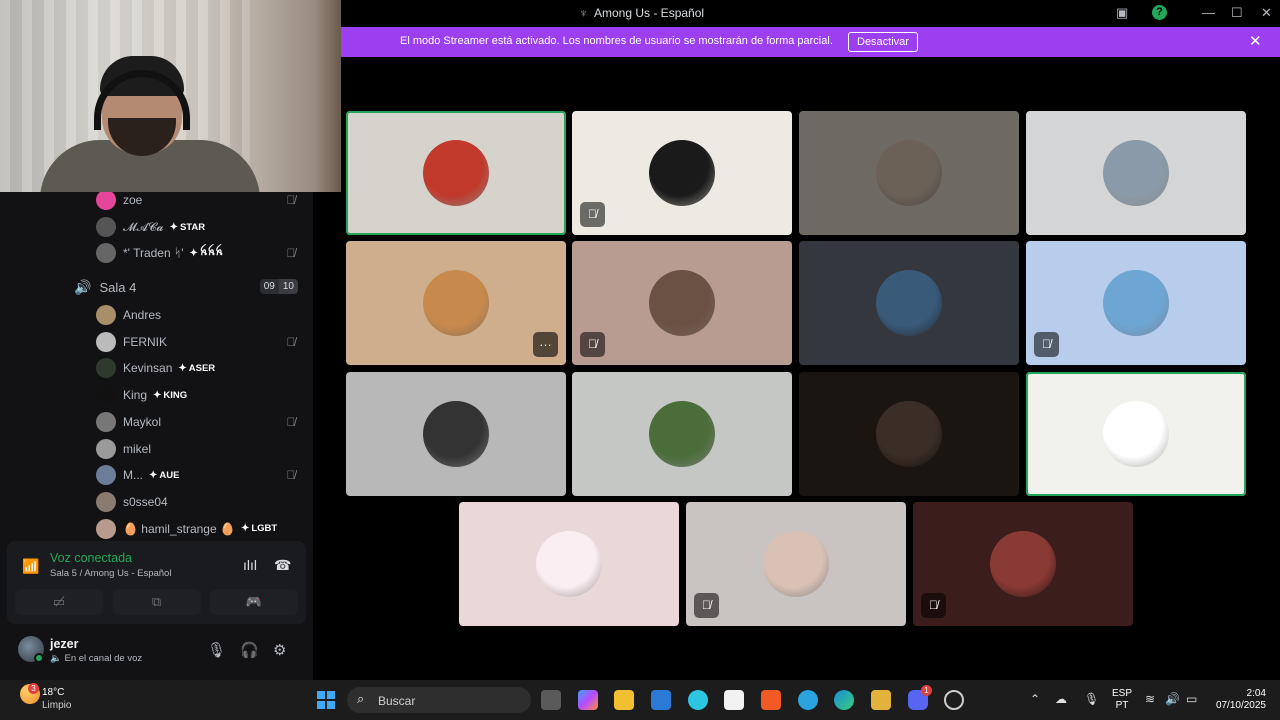  Describe the element at coordinates (282, 565) in the screenshot. I see `disconnect-icon: ☎` at that location.